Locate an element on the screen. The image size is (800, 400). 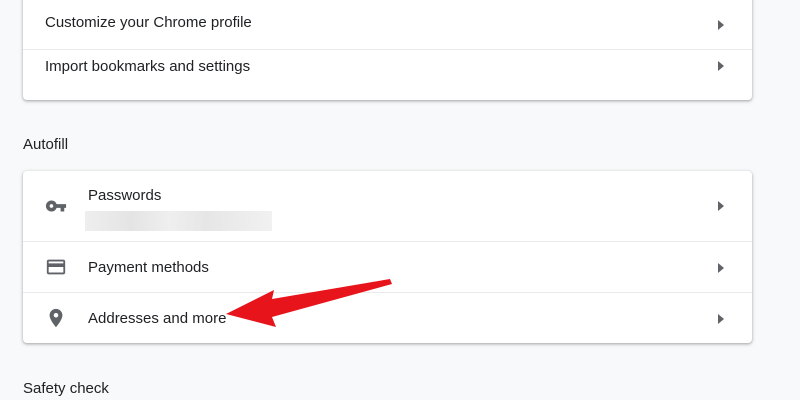
safety-check-section-title: Safety check is located at coordinates (66, 388).